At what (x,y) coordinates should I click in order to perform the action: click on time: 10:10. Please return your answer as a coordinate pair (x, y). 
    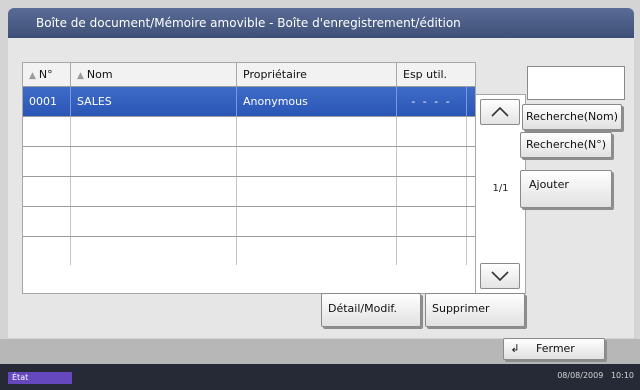
    Looking at the image, I should click on (622, 375).